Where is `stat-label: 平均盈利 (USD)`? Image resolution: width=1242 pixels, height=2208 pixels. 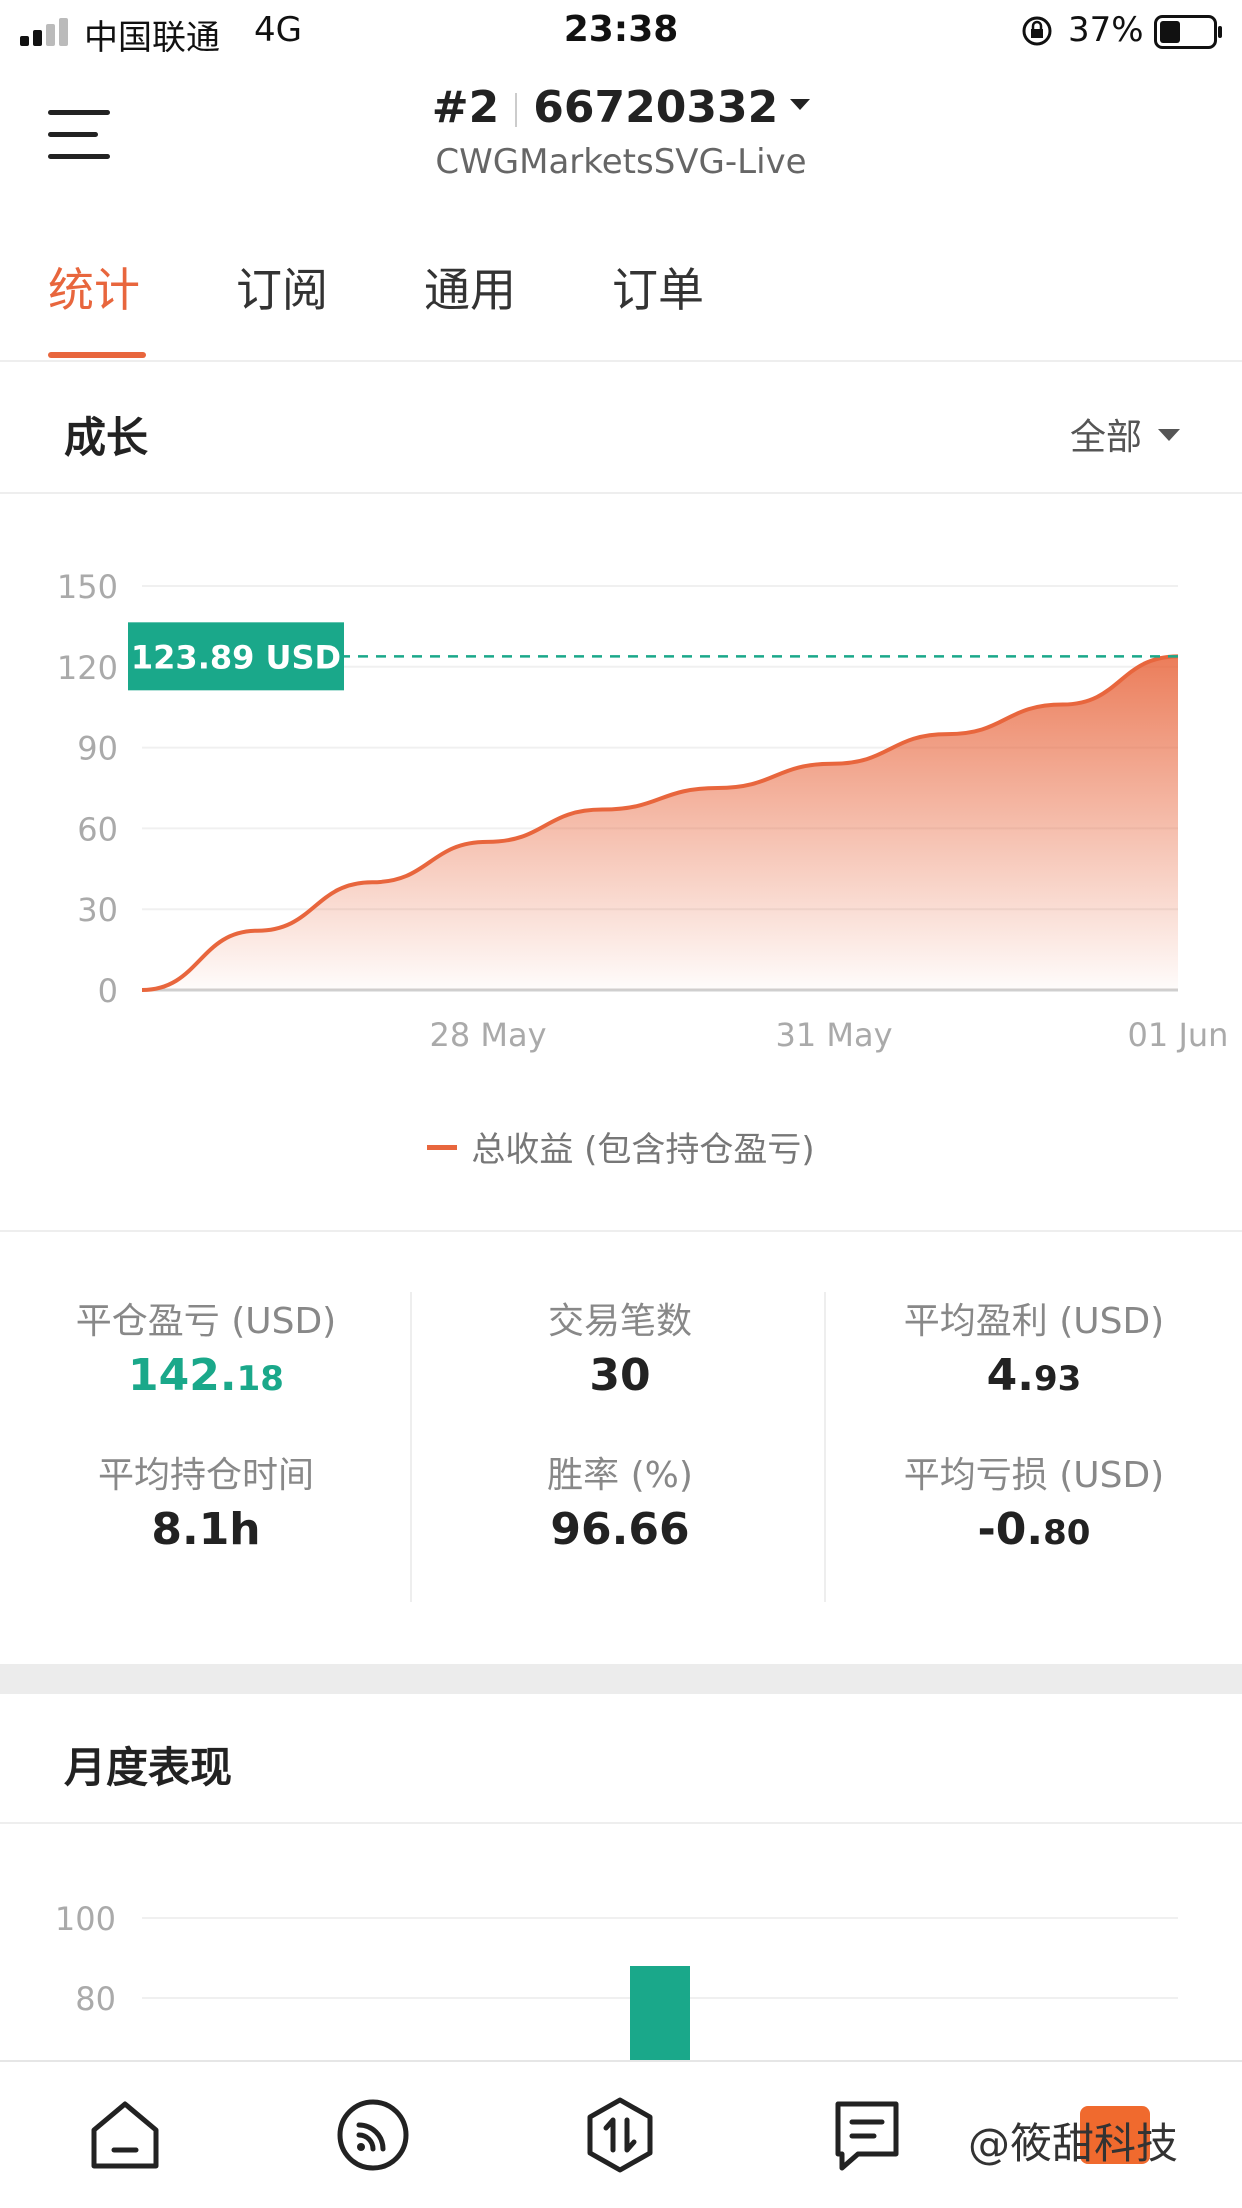
stat-label: 平均盈利 (USD) is located at coordinates (1034, 1321).